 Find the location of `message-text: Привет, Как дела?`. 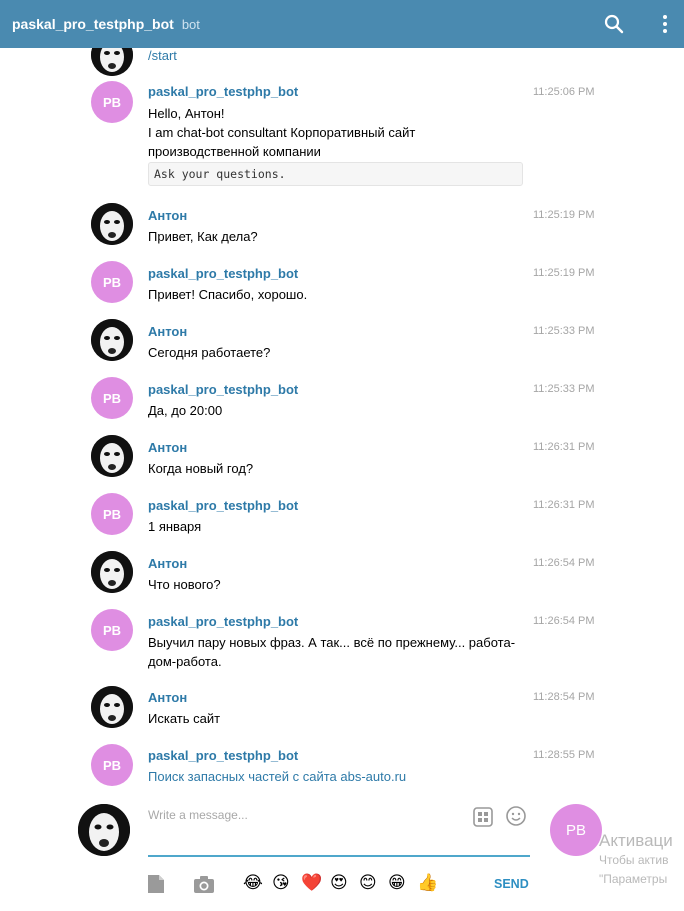

message-text: Привет, Как дела? is located at coordinates (203, 236).